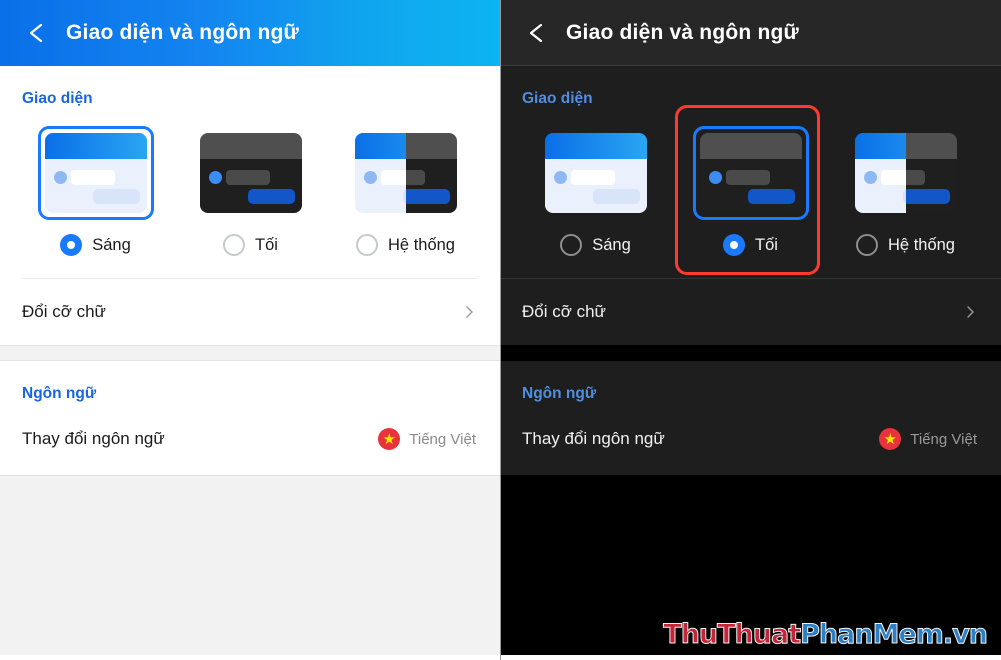 The image size is (1001, 660). I want to click on app-bar-light: Giao diện và ngôn ngữ, so click(250, 33).